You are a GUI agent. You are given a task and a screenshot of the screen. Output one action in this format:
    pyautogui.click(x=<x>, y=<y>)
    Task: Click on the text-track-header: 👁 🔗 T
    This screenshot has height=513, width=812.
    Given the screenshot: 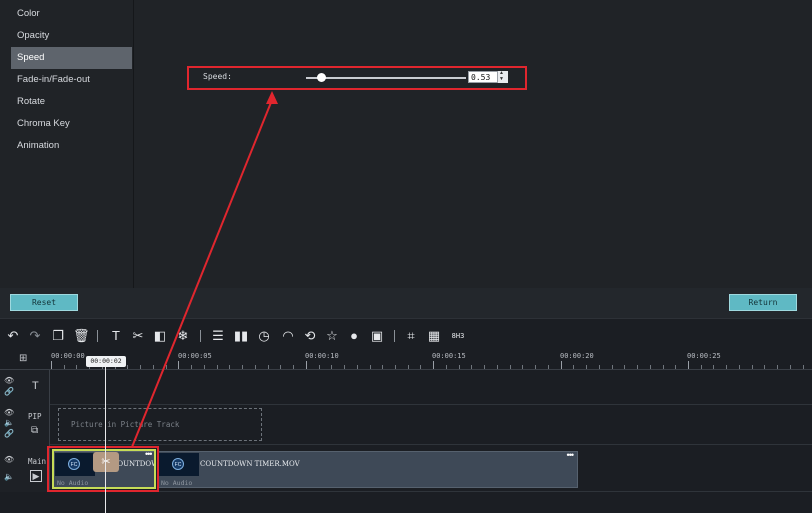 What is the action you would take?
    pyautogui.click(x=25, y=387)
    